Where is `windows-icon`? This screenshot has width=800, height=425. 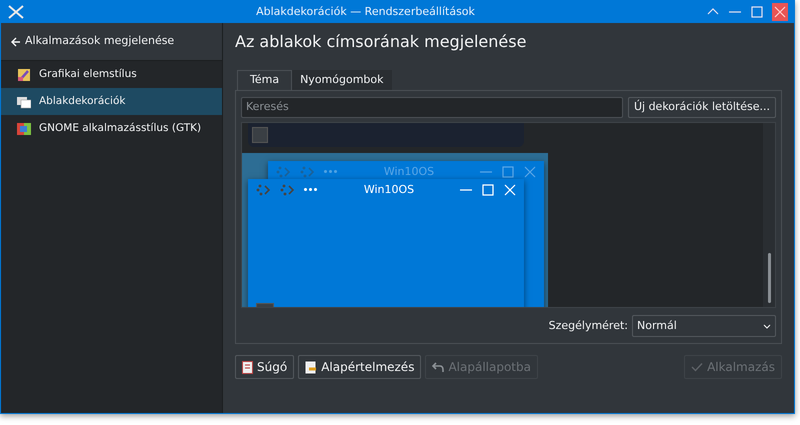
windows-icon is located at coordinates (24, 101).